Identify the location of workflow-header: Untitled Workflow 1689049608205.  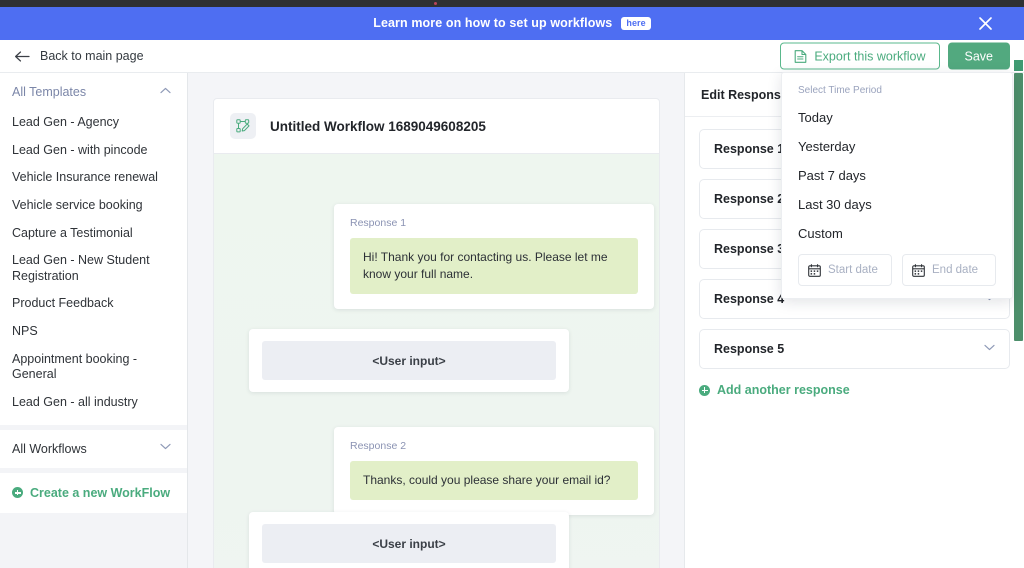
(436, 126).